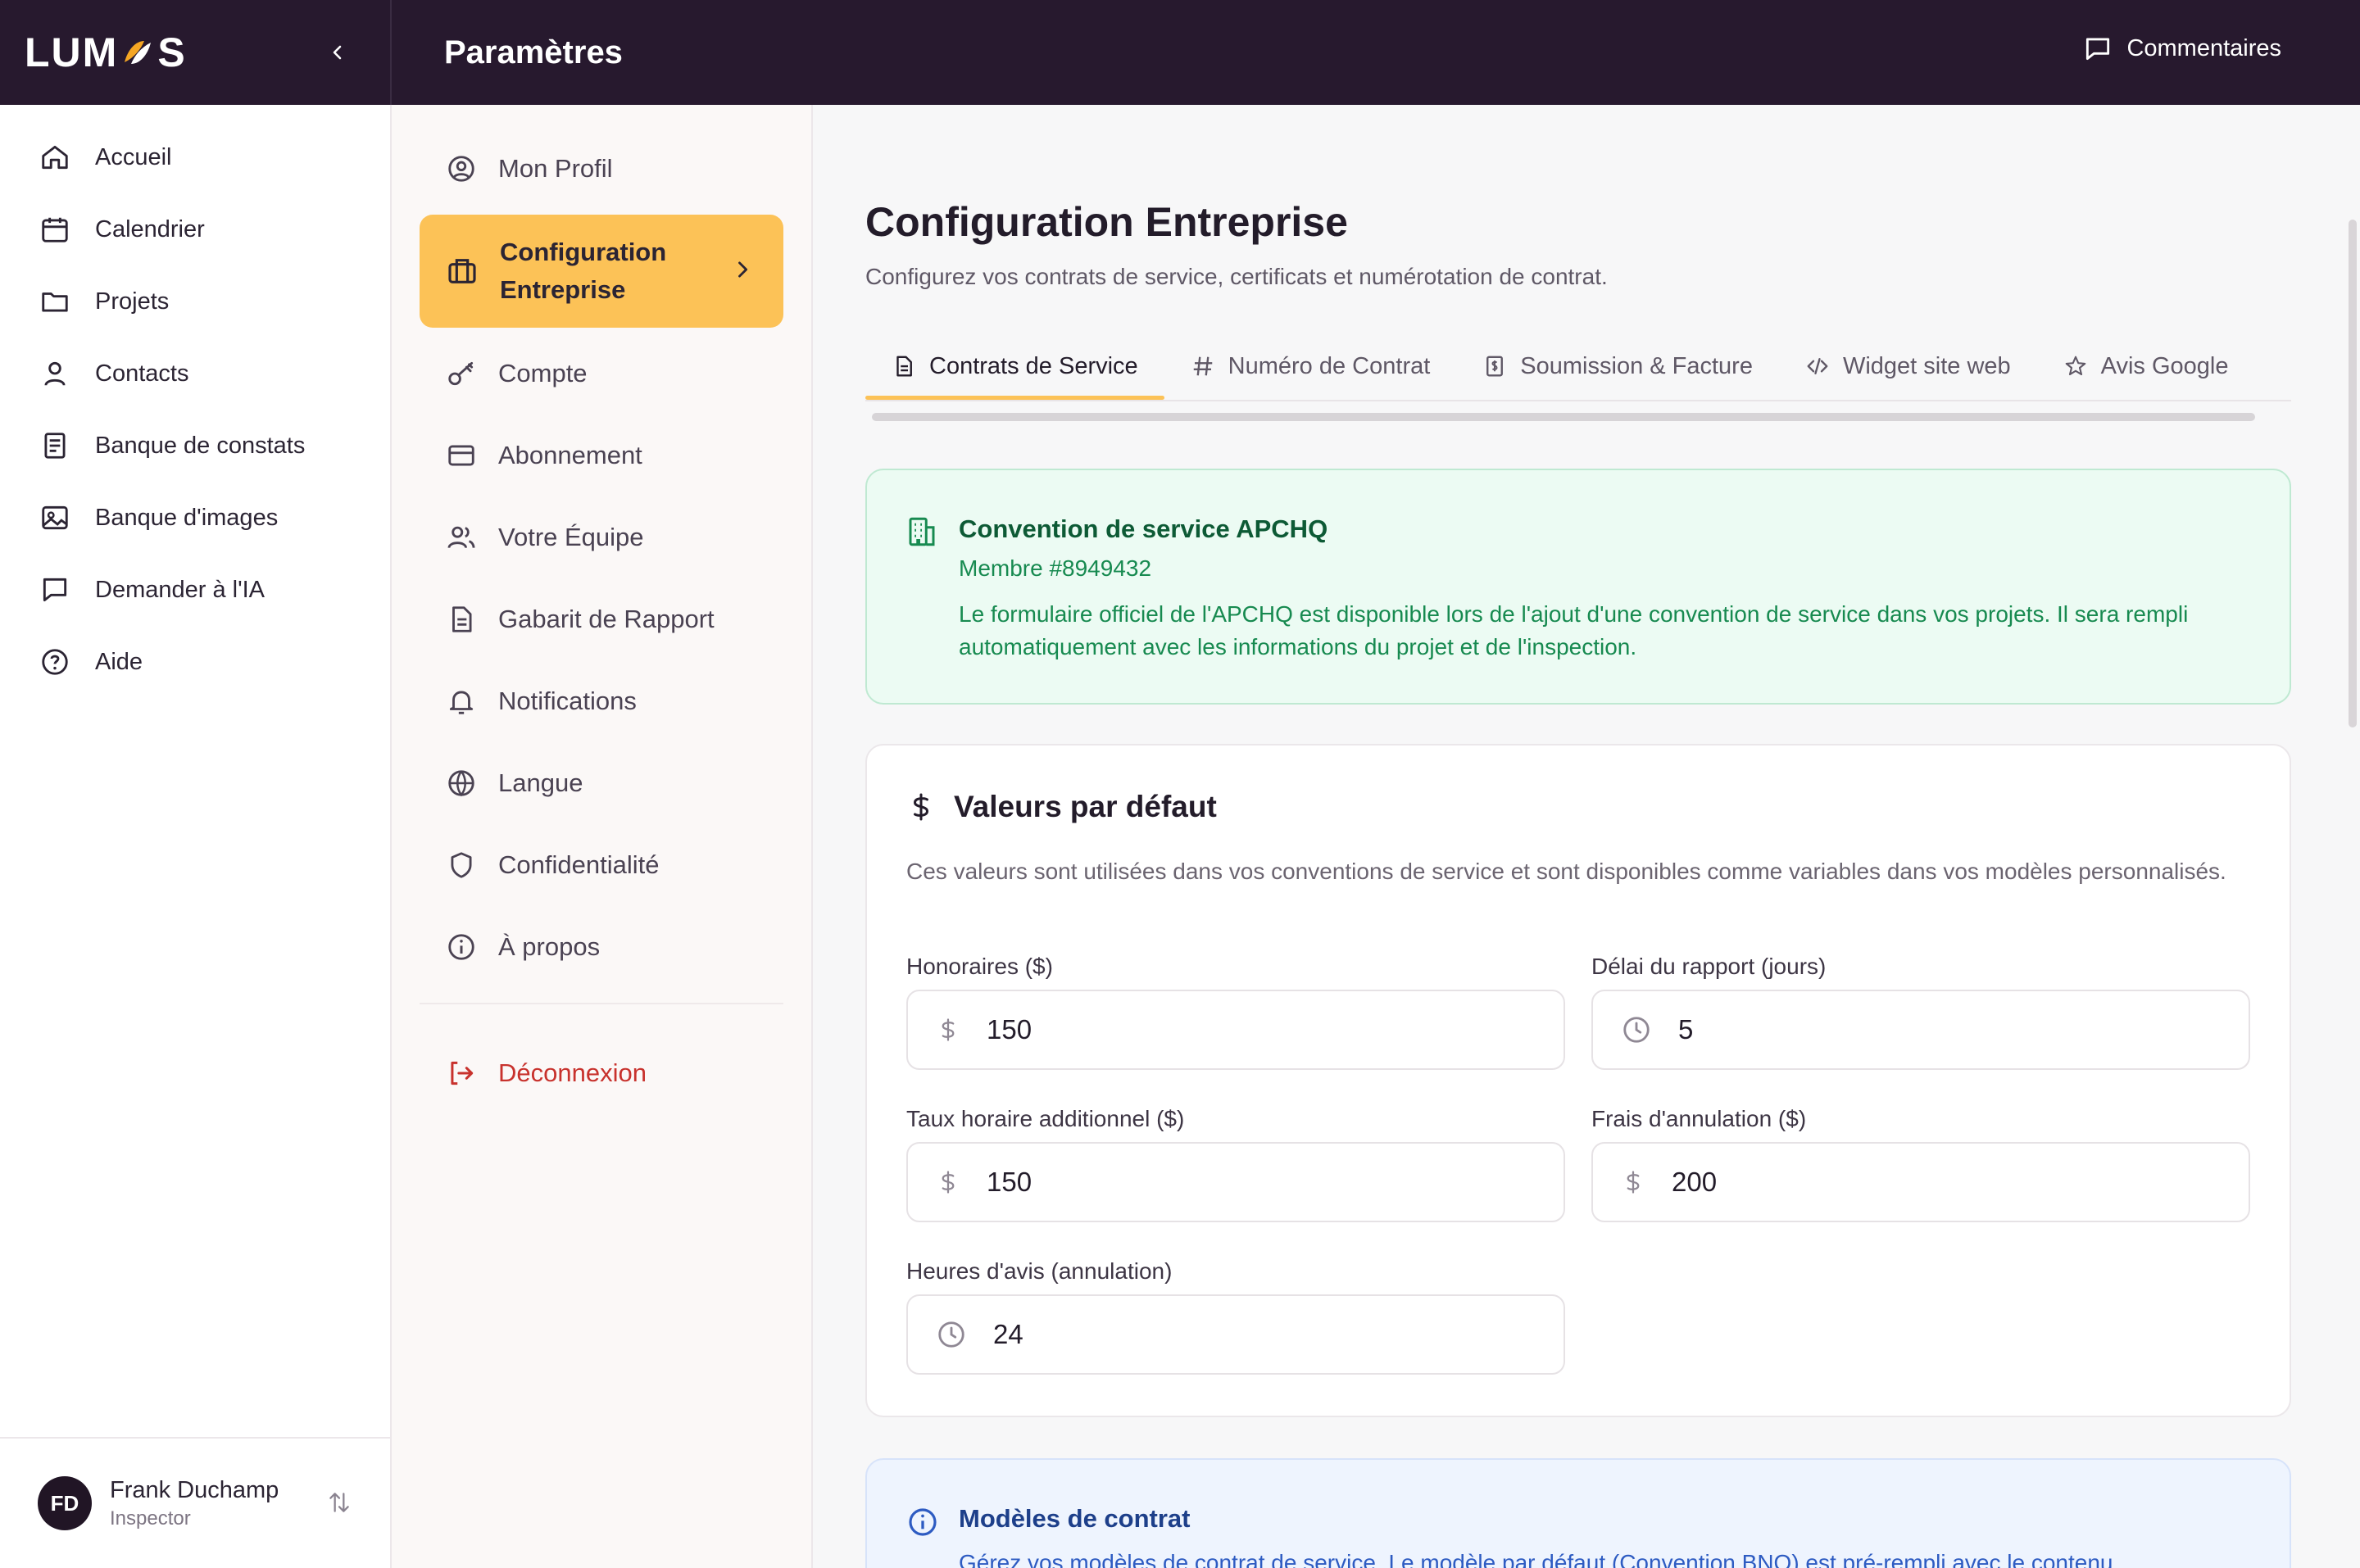 The image size is (2360, 1568). Describe the element at coordinates (922, 531) in the screenshot. I see `building-icon` at that location.